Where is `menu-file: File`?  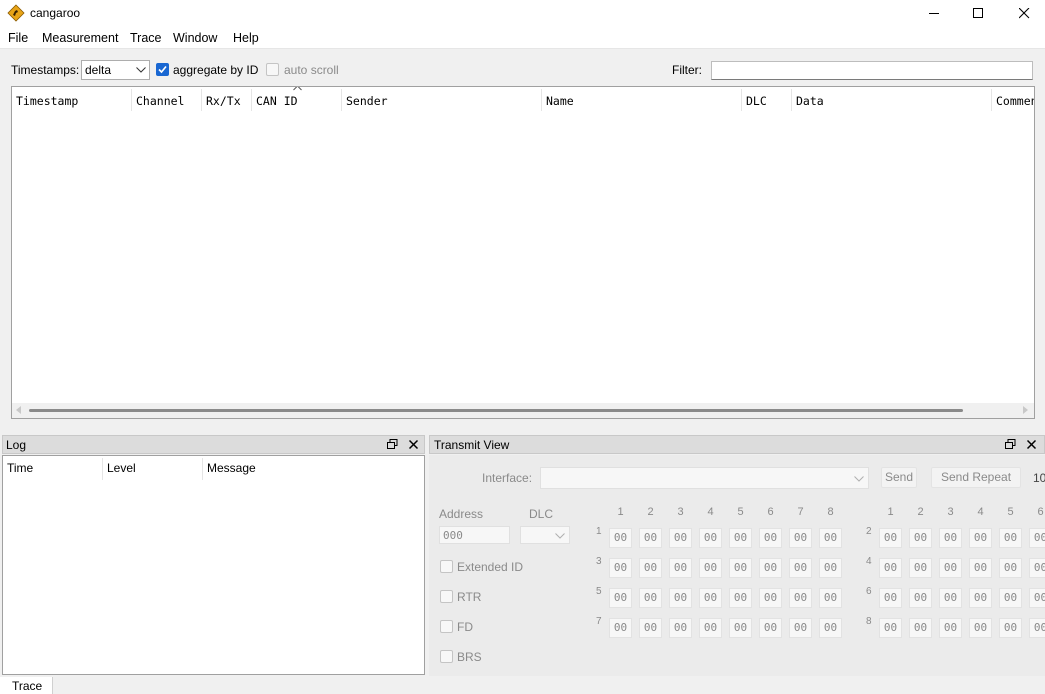
menu-file: File is located at coordinates (18, 38).